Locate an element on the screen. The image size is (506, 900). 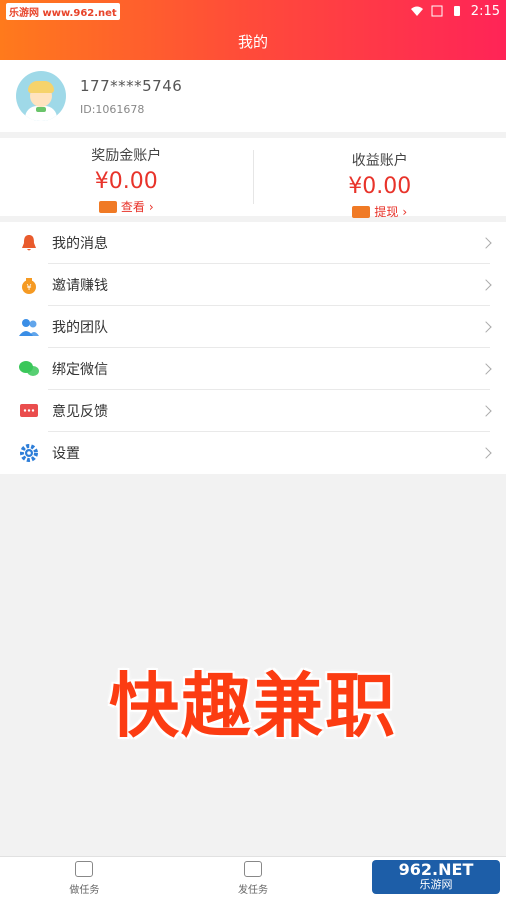
team-icon is located at coordinates (29, 327).